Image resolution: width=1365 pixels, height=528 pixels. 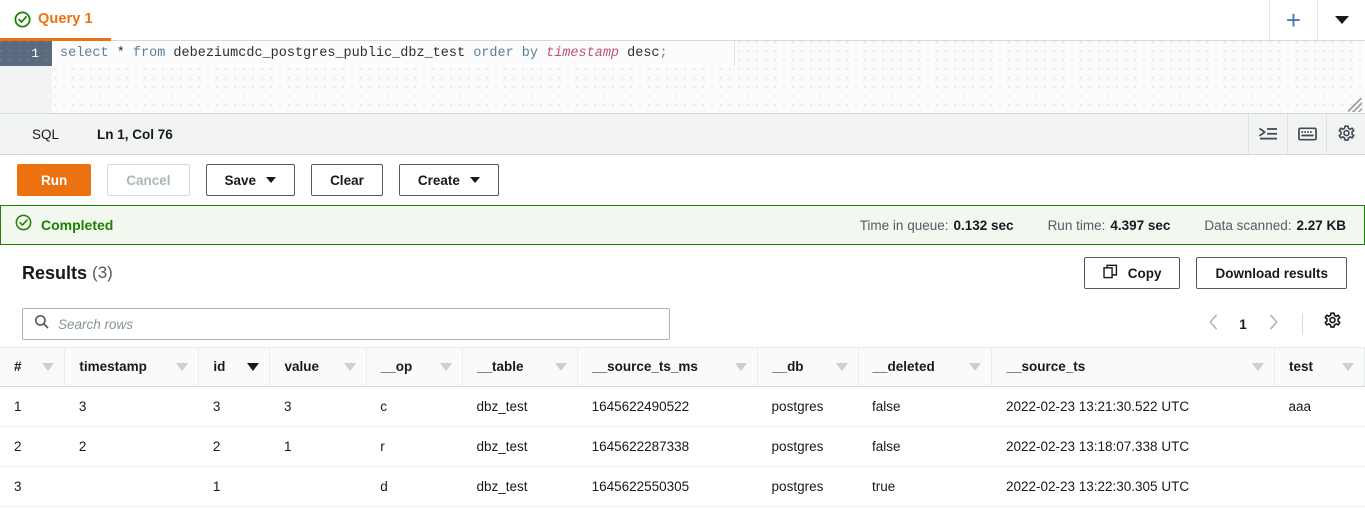 I want to click on cell-id: 2, so click(x=234, y=446).